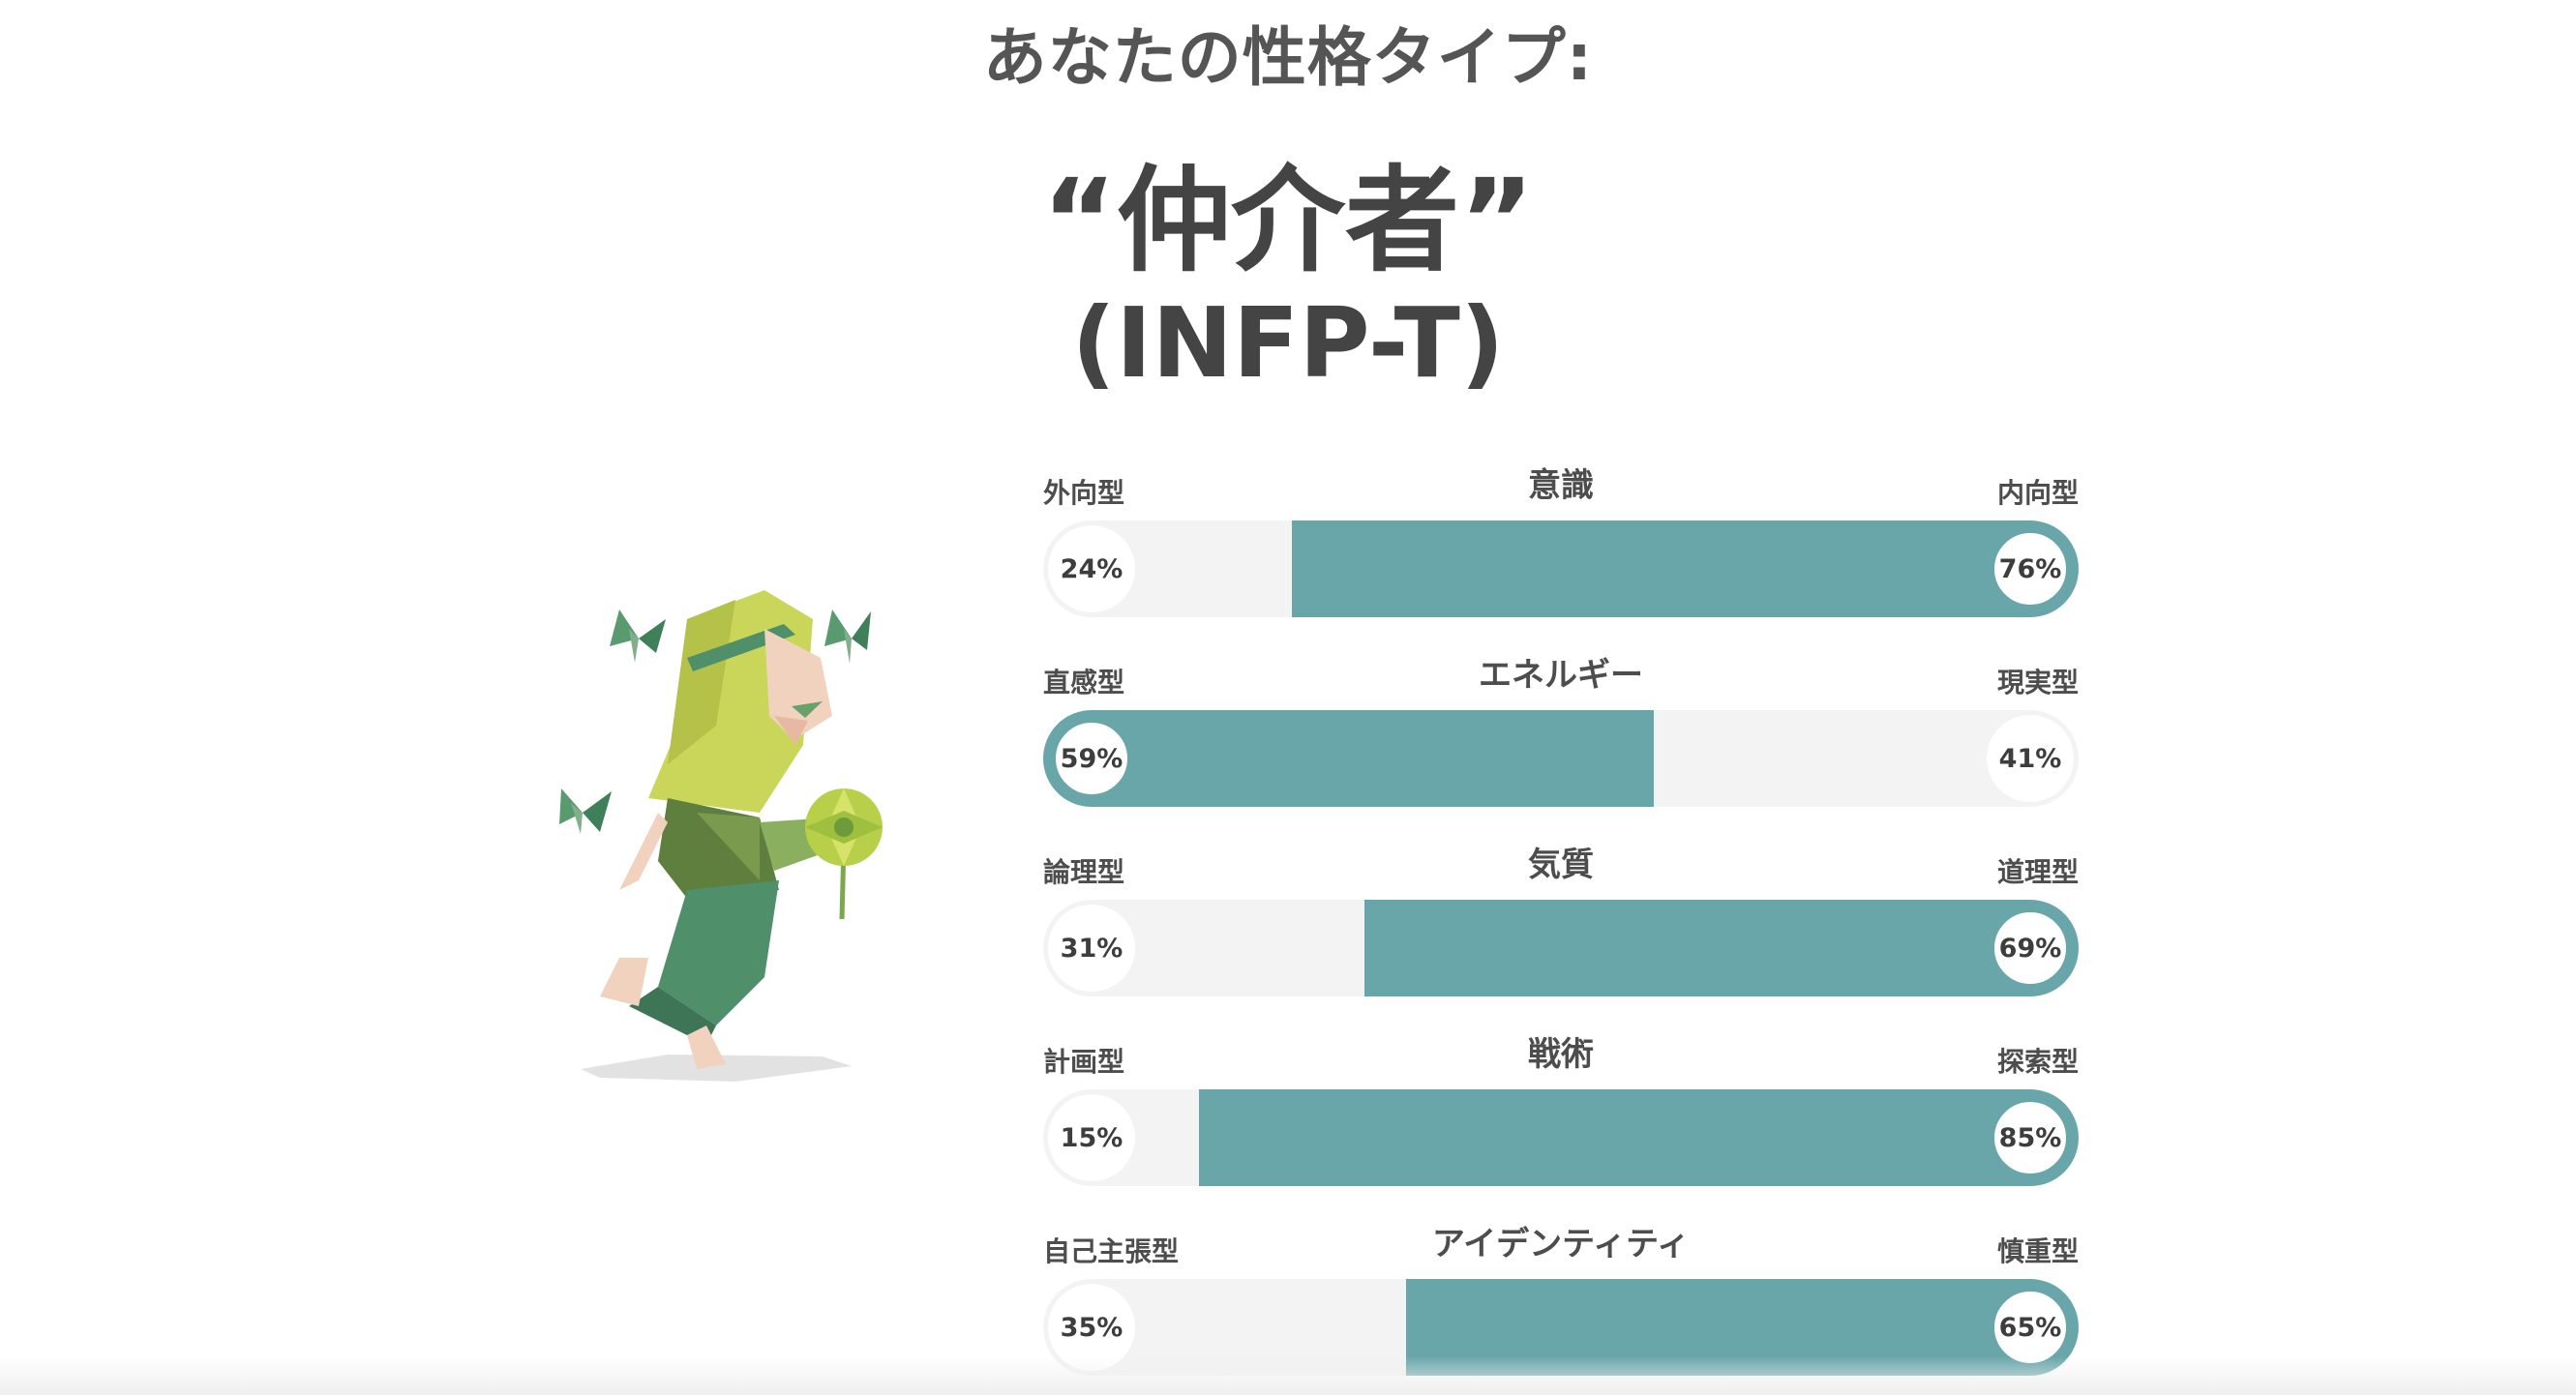  What do you see at coordinates (721, 836) in the screenshot?
I see `mediator-character-illustration` at bounding box center [721, 836].